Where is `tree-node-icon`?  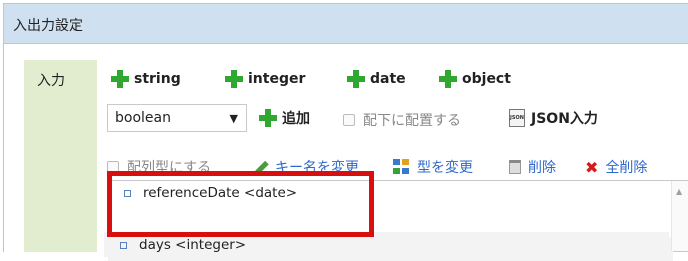
tree-node-icon is located at coordinates (123, 245).